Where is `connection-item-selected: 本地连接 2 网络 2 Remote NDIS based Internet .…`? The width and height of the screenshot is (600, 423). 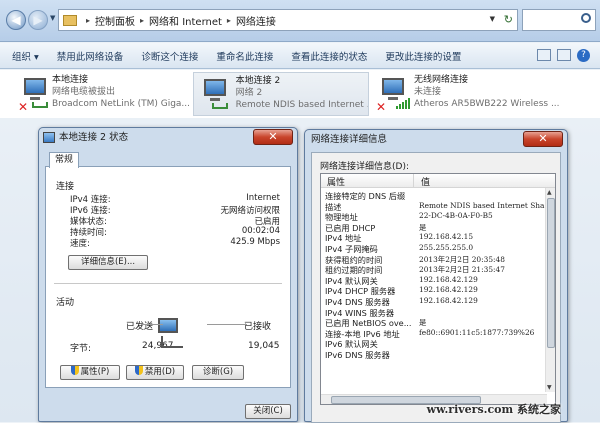 connection-item-selected: 本地连接 2 网络 2 Remote NDIS based Internet .… is located at coordinates (281, 94).